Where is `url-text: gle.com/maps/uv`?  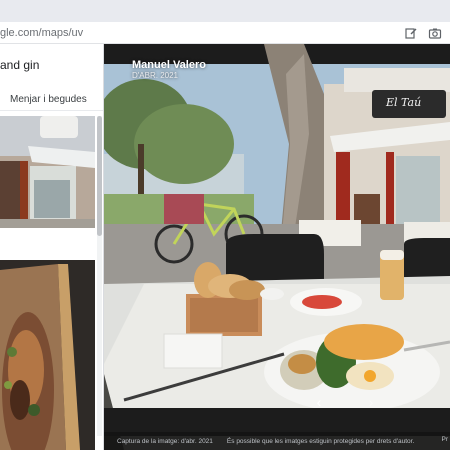
url-text: gle.com/maps/uv is located at coordinates (41, 33).